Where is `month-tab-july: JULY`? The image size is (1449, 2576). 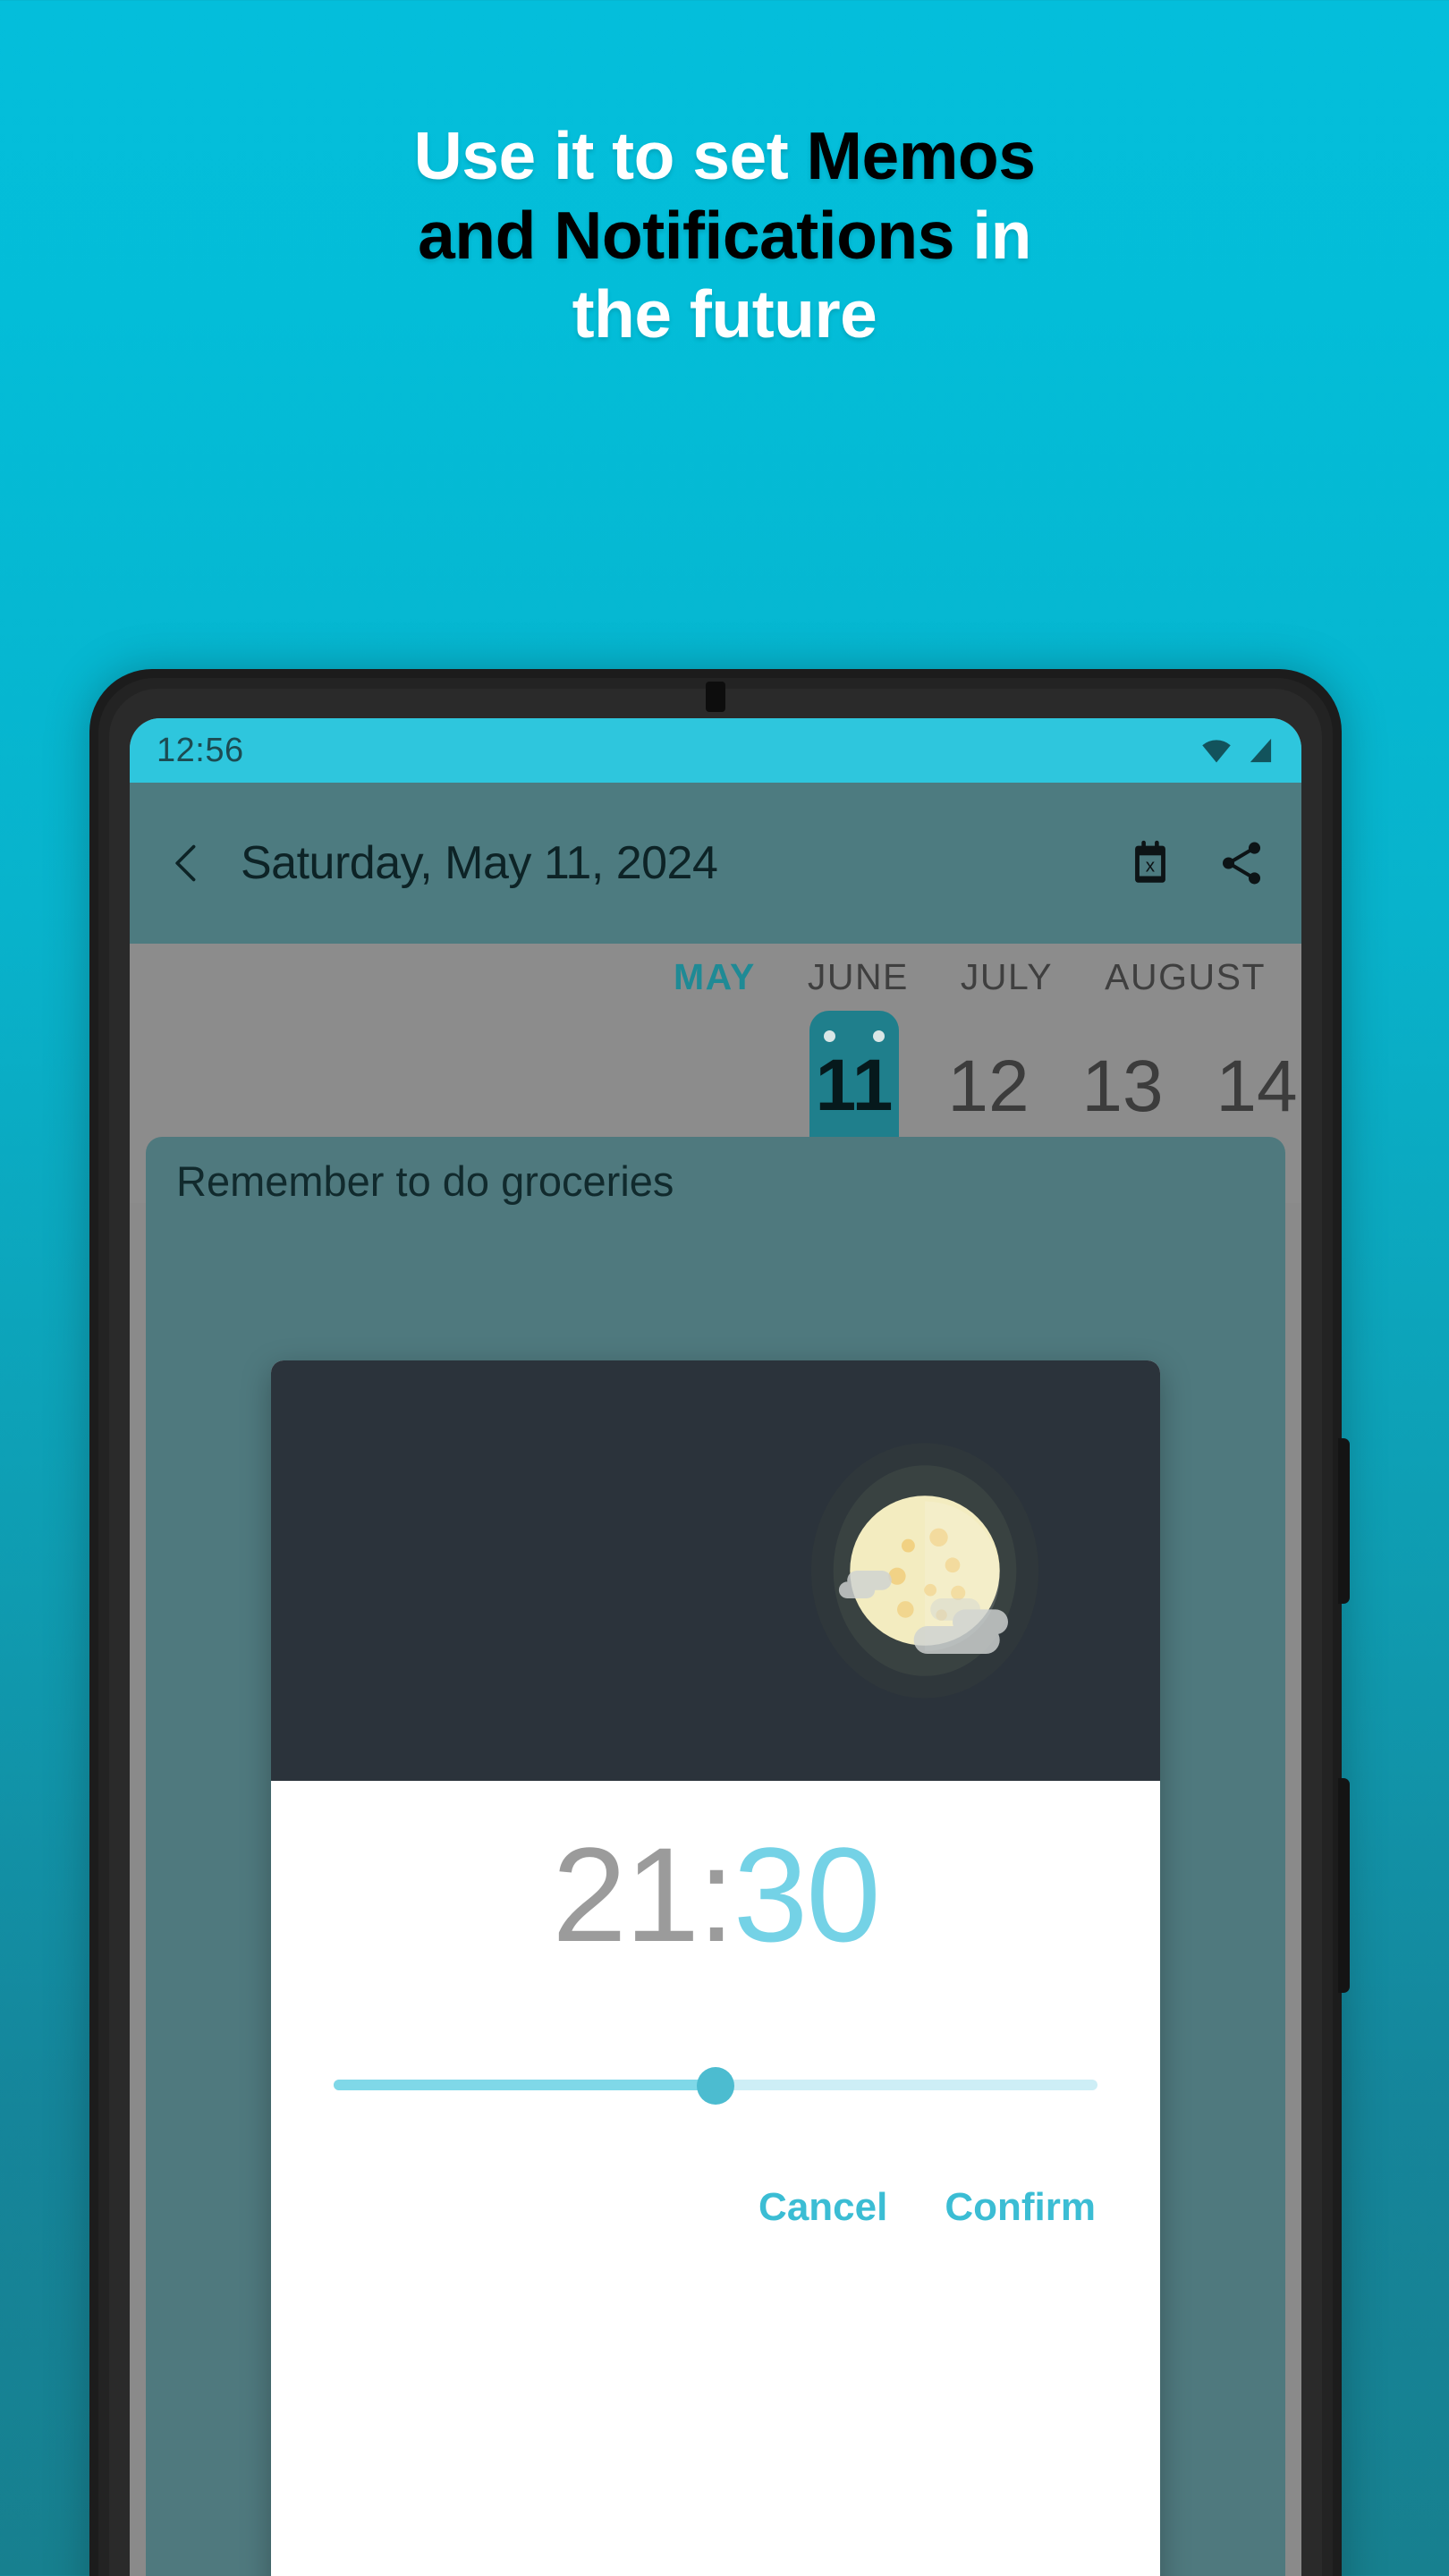 month-tab-july: JULY is located at coordinates (1007, 977).